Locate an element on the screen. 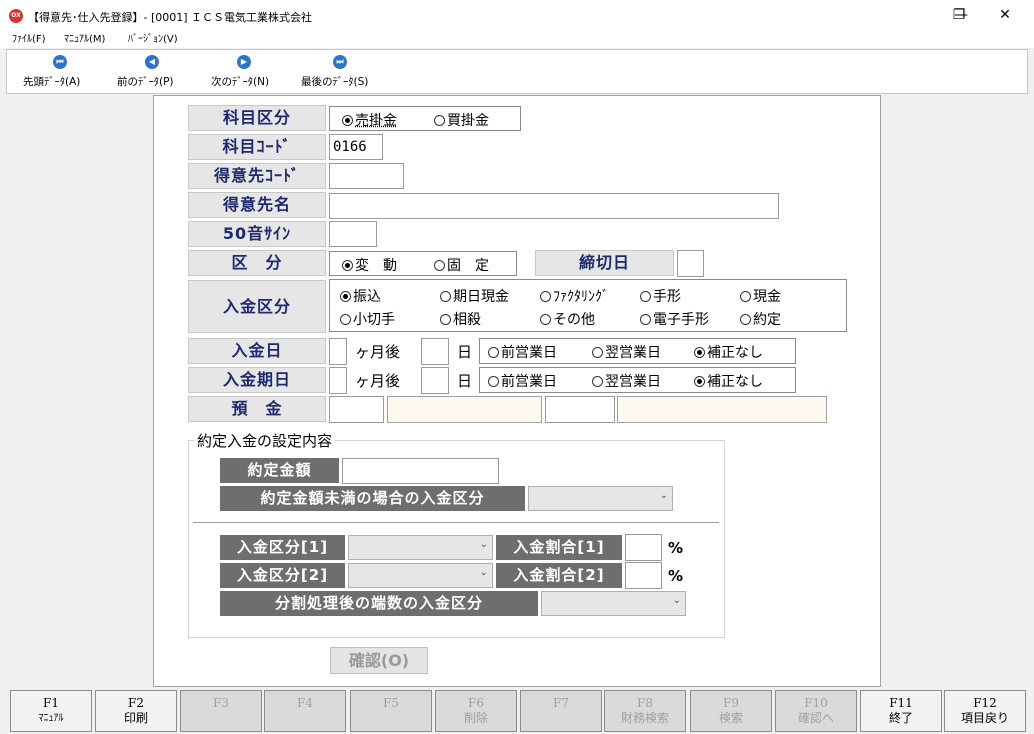 The height and width of the screenshot is (734, 1034). yokin-bank-name-field is located at coordinates (464, 409).